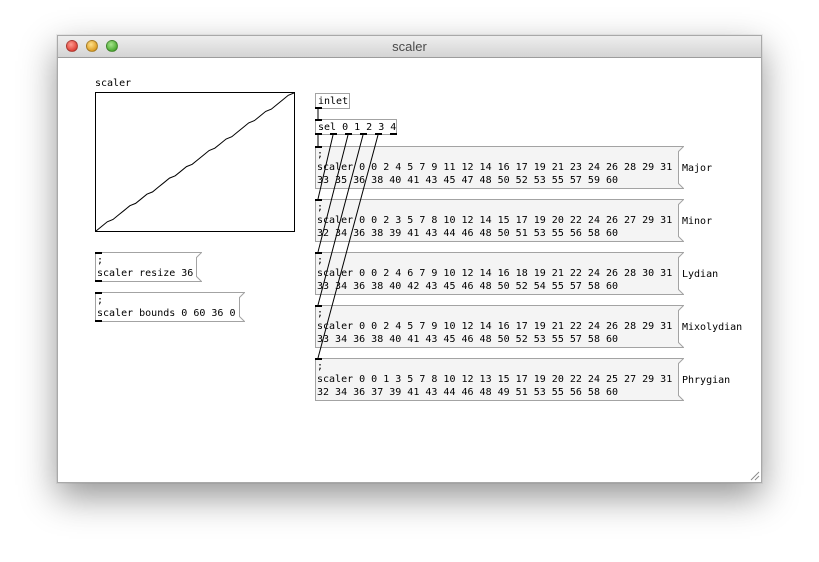  I want to click on scale-name-phrygian: Phrygian, so click(706, 380).